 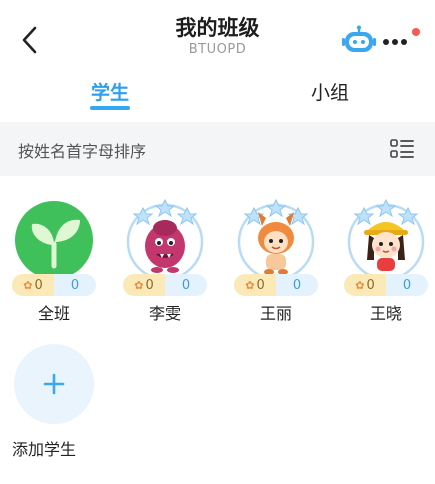 What do you see at coordinates (110, 108) in the screenshot?
I see `active-tab-indicator` at bounding box center [110, 108].